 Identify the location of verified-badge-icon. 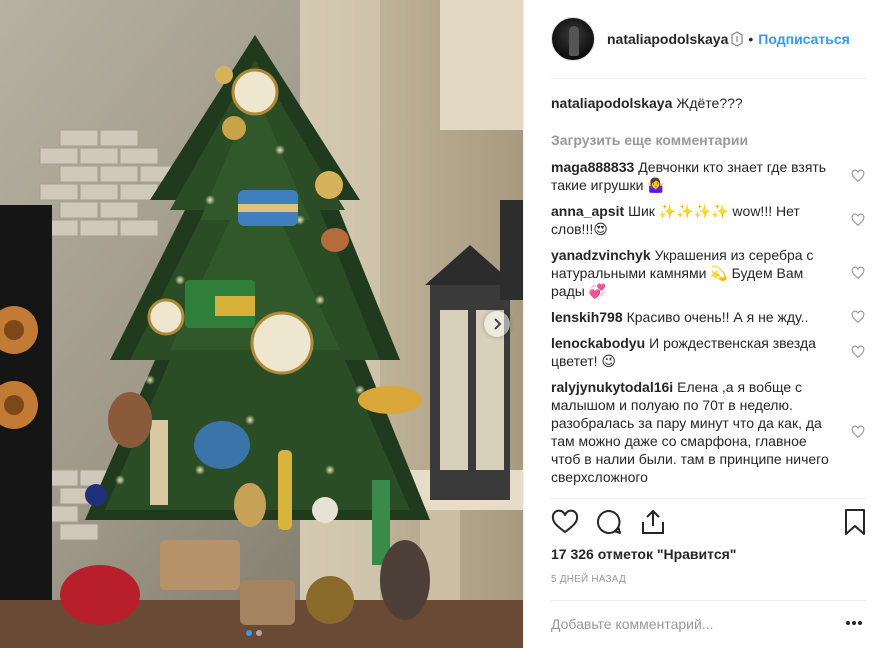
(737, 39).